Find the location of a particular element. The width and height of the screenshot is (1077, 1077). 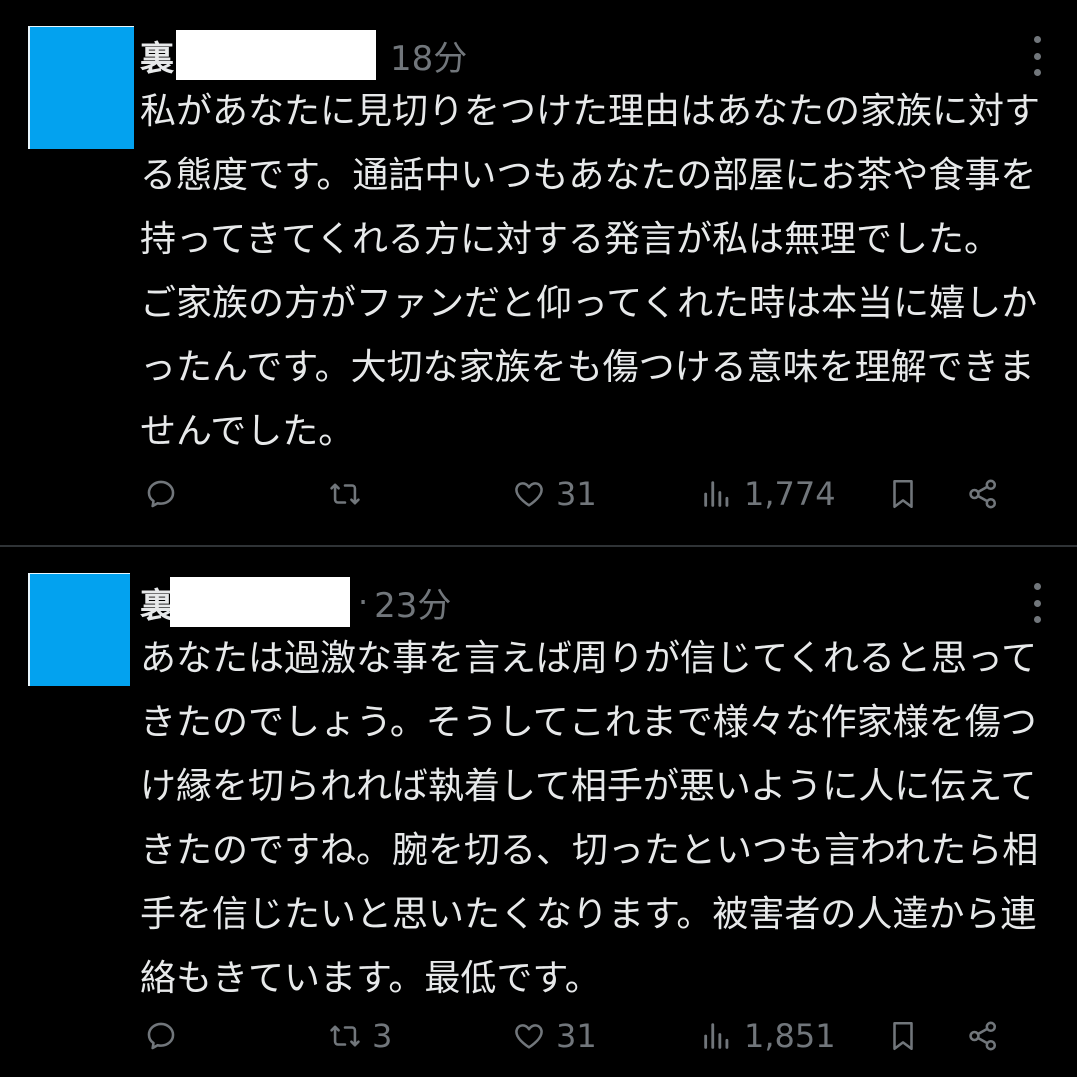

retweet-count: 3 is located at coordinates (382, 1036).